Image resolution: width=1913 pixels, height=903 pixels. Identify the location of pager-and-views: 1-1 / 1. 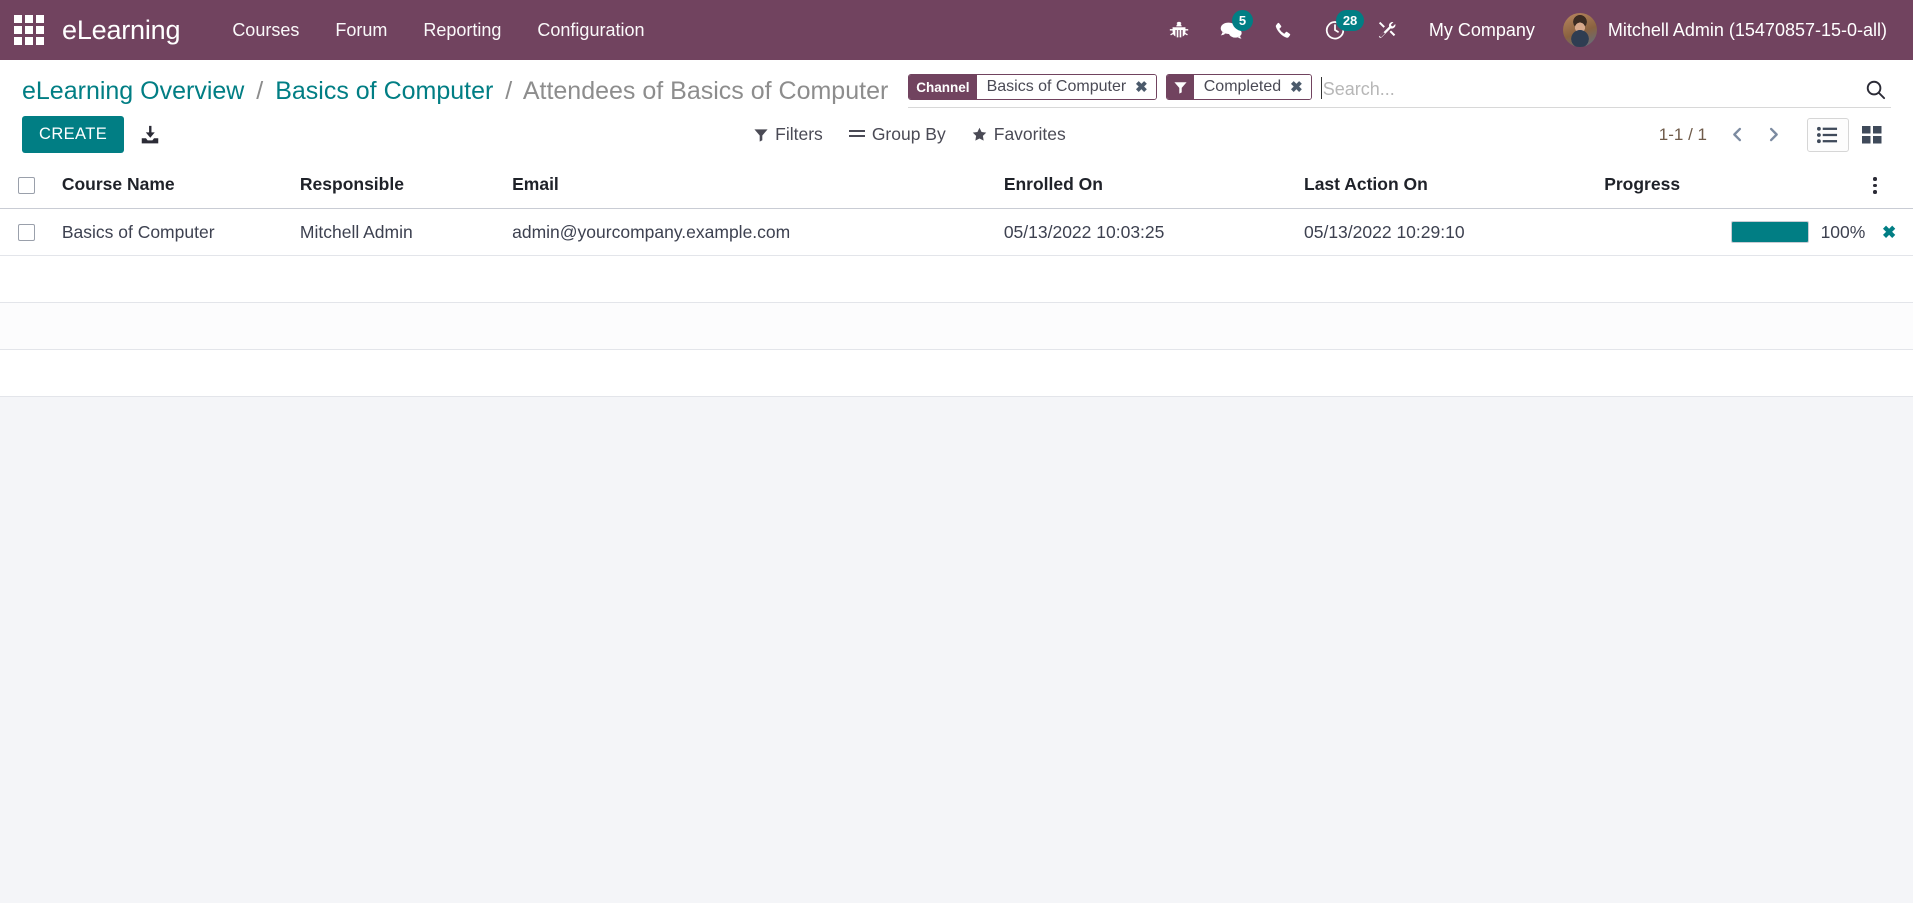
(1775, 134).